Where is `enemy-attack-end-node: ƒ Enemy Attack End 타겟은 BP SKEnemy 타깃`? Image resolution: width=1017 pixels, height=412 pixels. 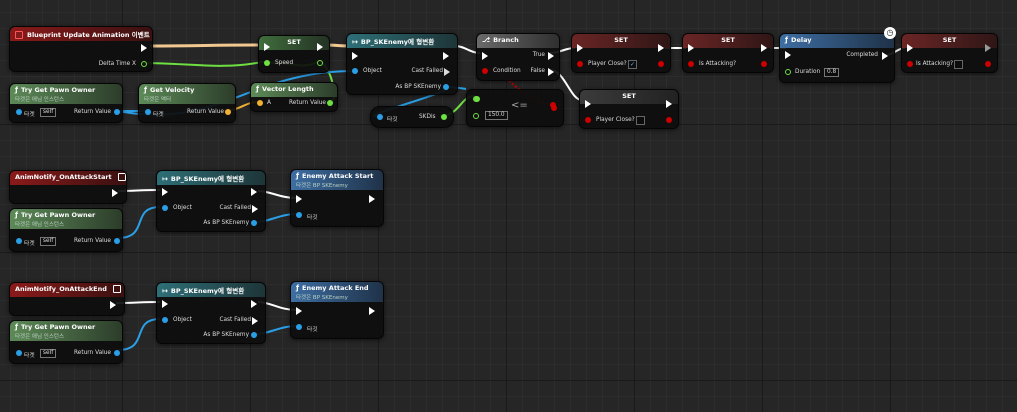 enemy-attack-end-node: ƒ Enemy Attack End 타겟은 BP SKEnemy 타깃 is located at coordinates (337, 310).